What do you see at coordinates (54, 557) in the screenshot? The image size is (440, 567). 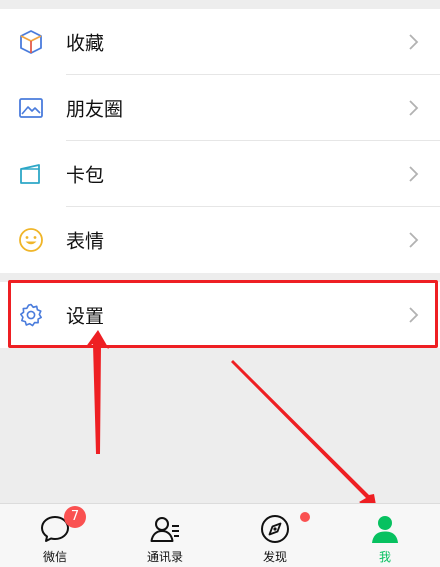 I see `tab-label: 微信` at bounding box center [54, 557].